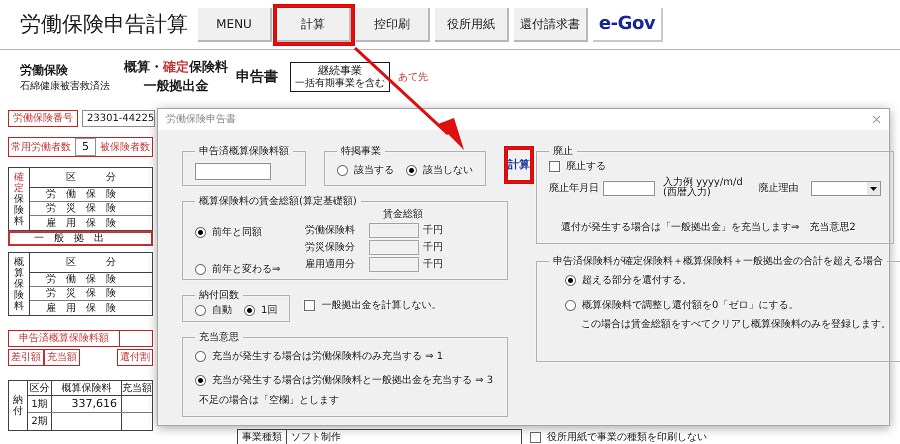 Image resolution: width=900 pixels, height=444 pixels. What do you see at coordinates (330, 265) in the screenshot?
I see `field-label: 雇用適用分` at bounding box center [330, 265].